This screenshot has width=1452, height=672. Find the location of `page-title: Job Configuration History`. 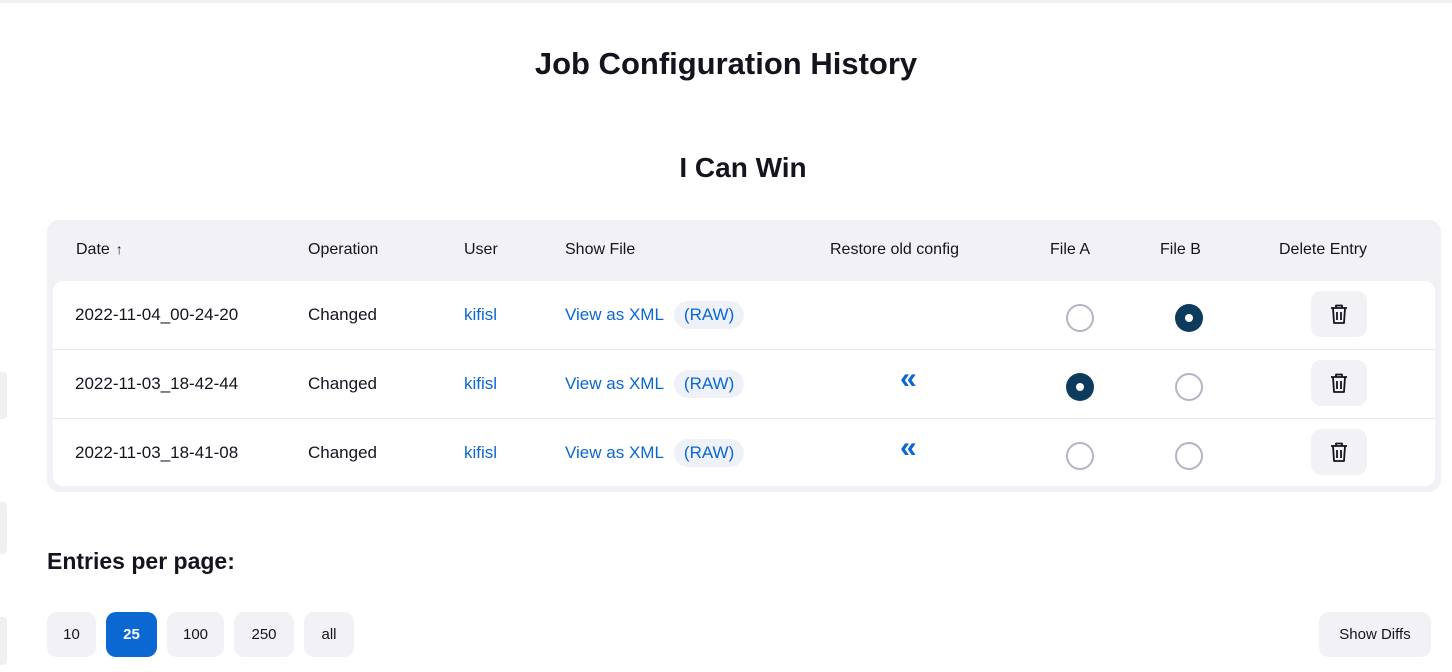

page-title: Job Configuration History is located at coordinates (726, 63).